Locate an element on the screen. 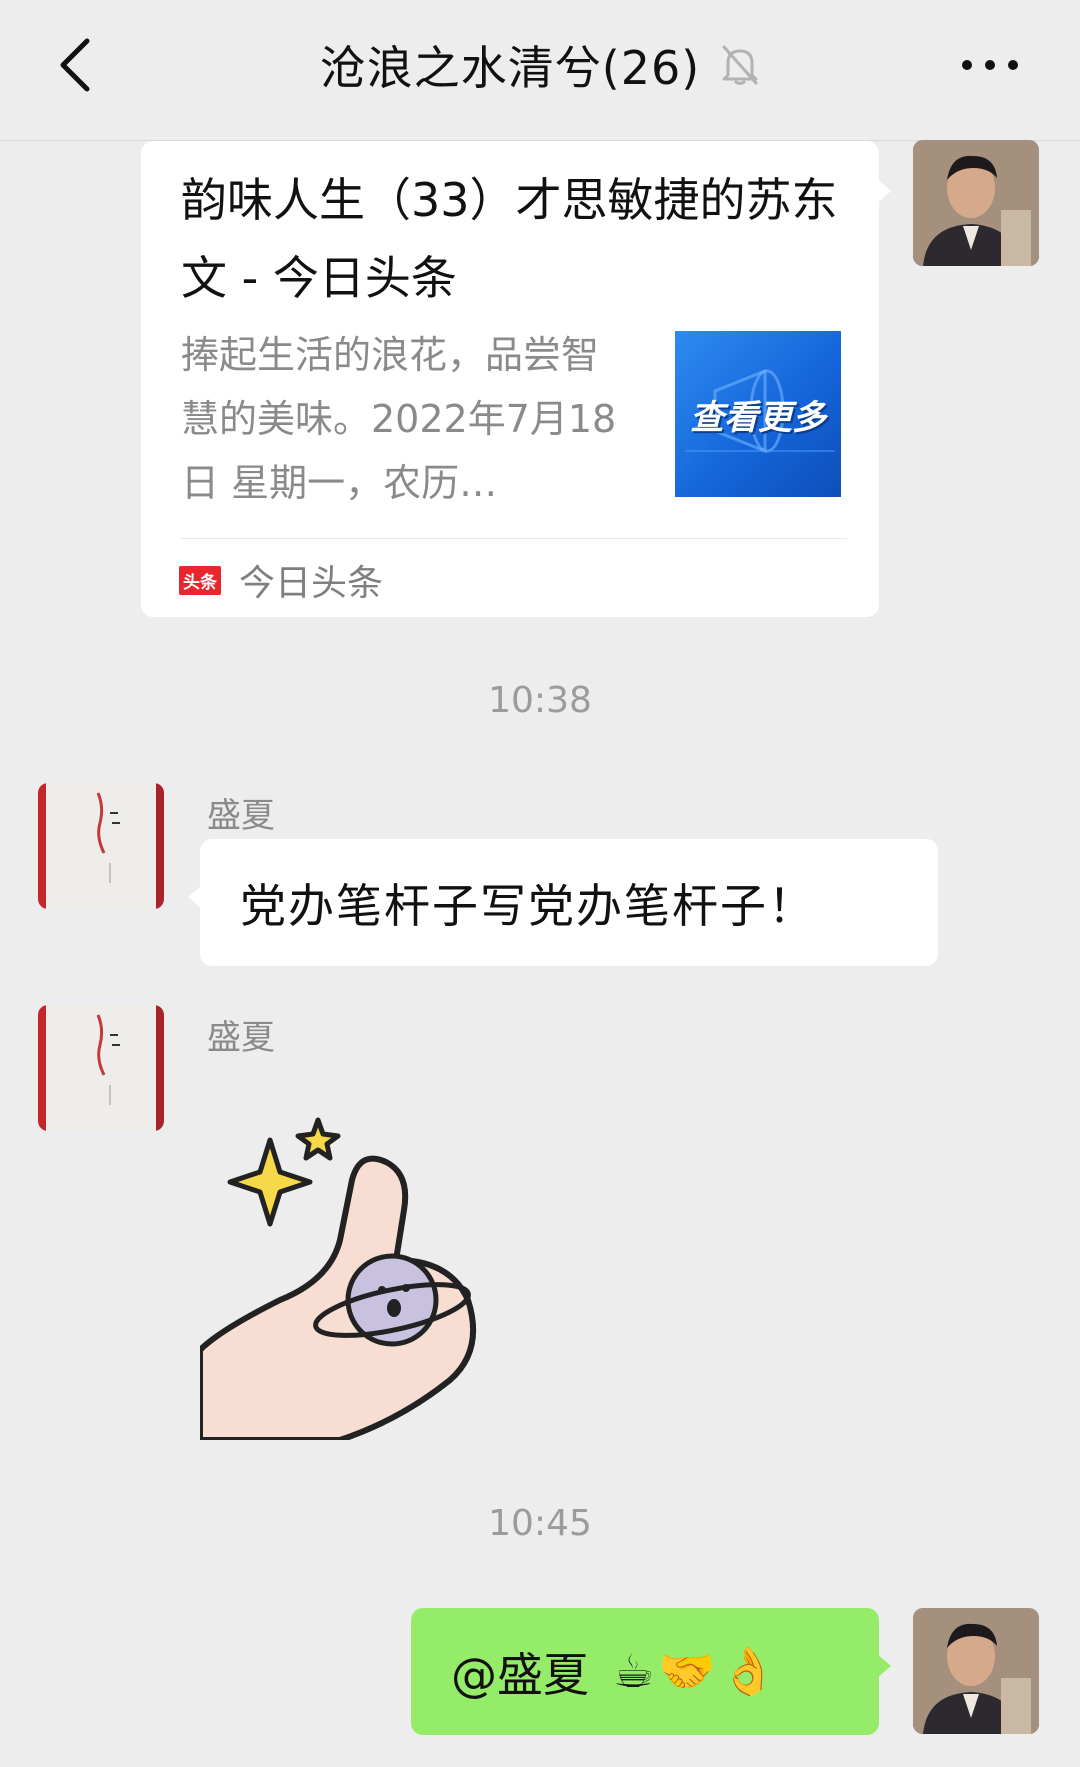 This screenshot has width=1080, height=1767. toutiao-logo: 头条 is located at coordinates (200, 580).